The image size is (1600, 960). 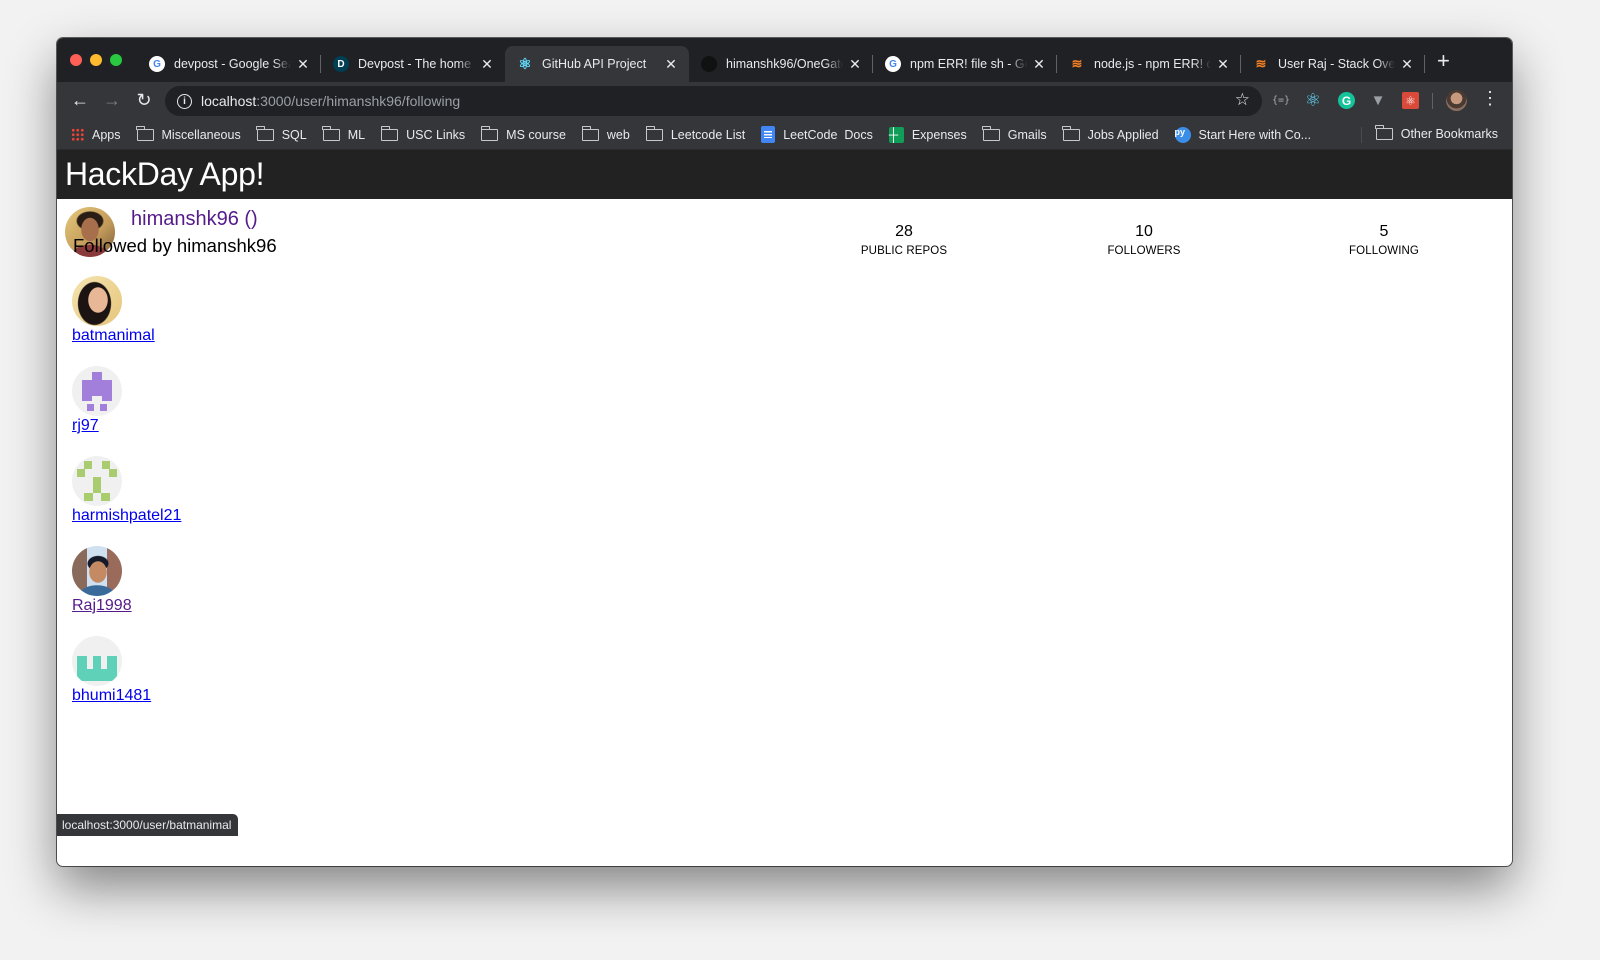 I want to click on identicon-harmishpatel21, so click(x=97, y=481).